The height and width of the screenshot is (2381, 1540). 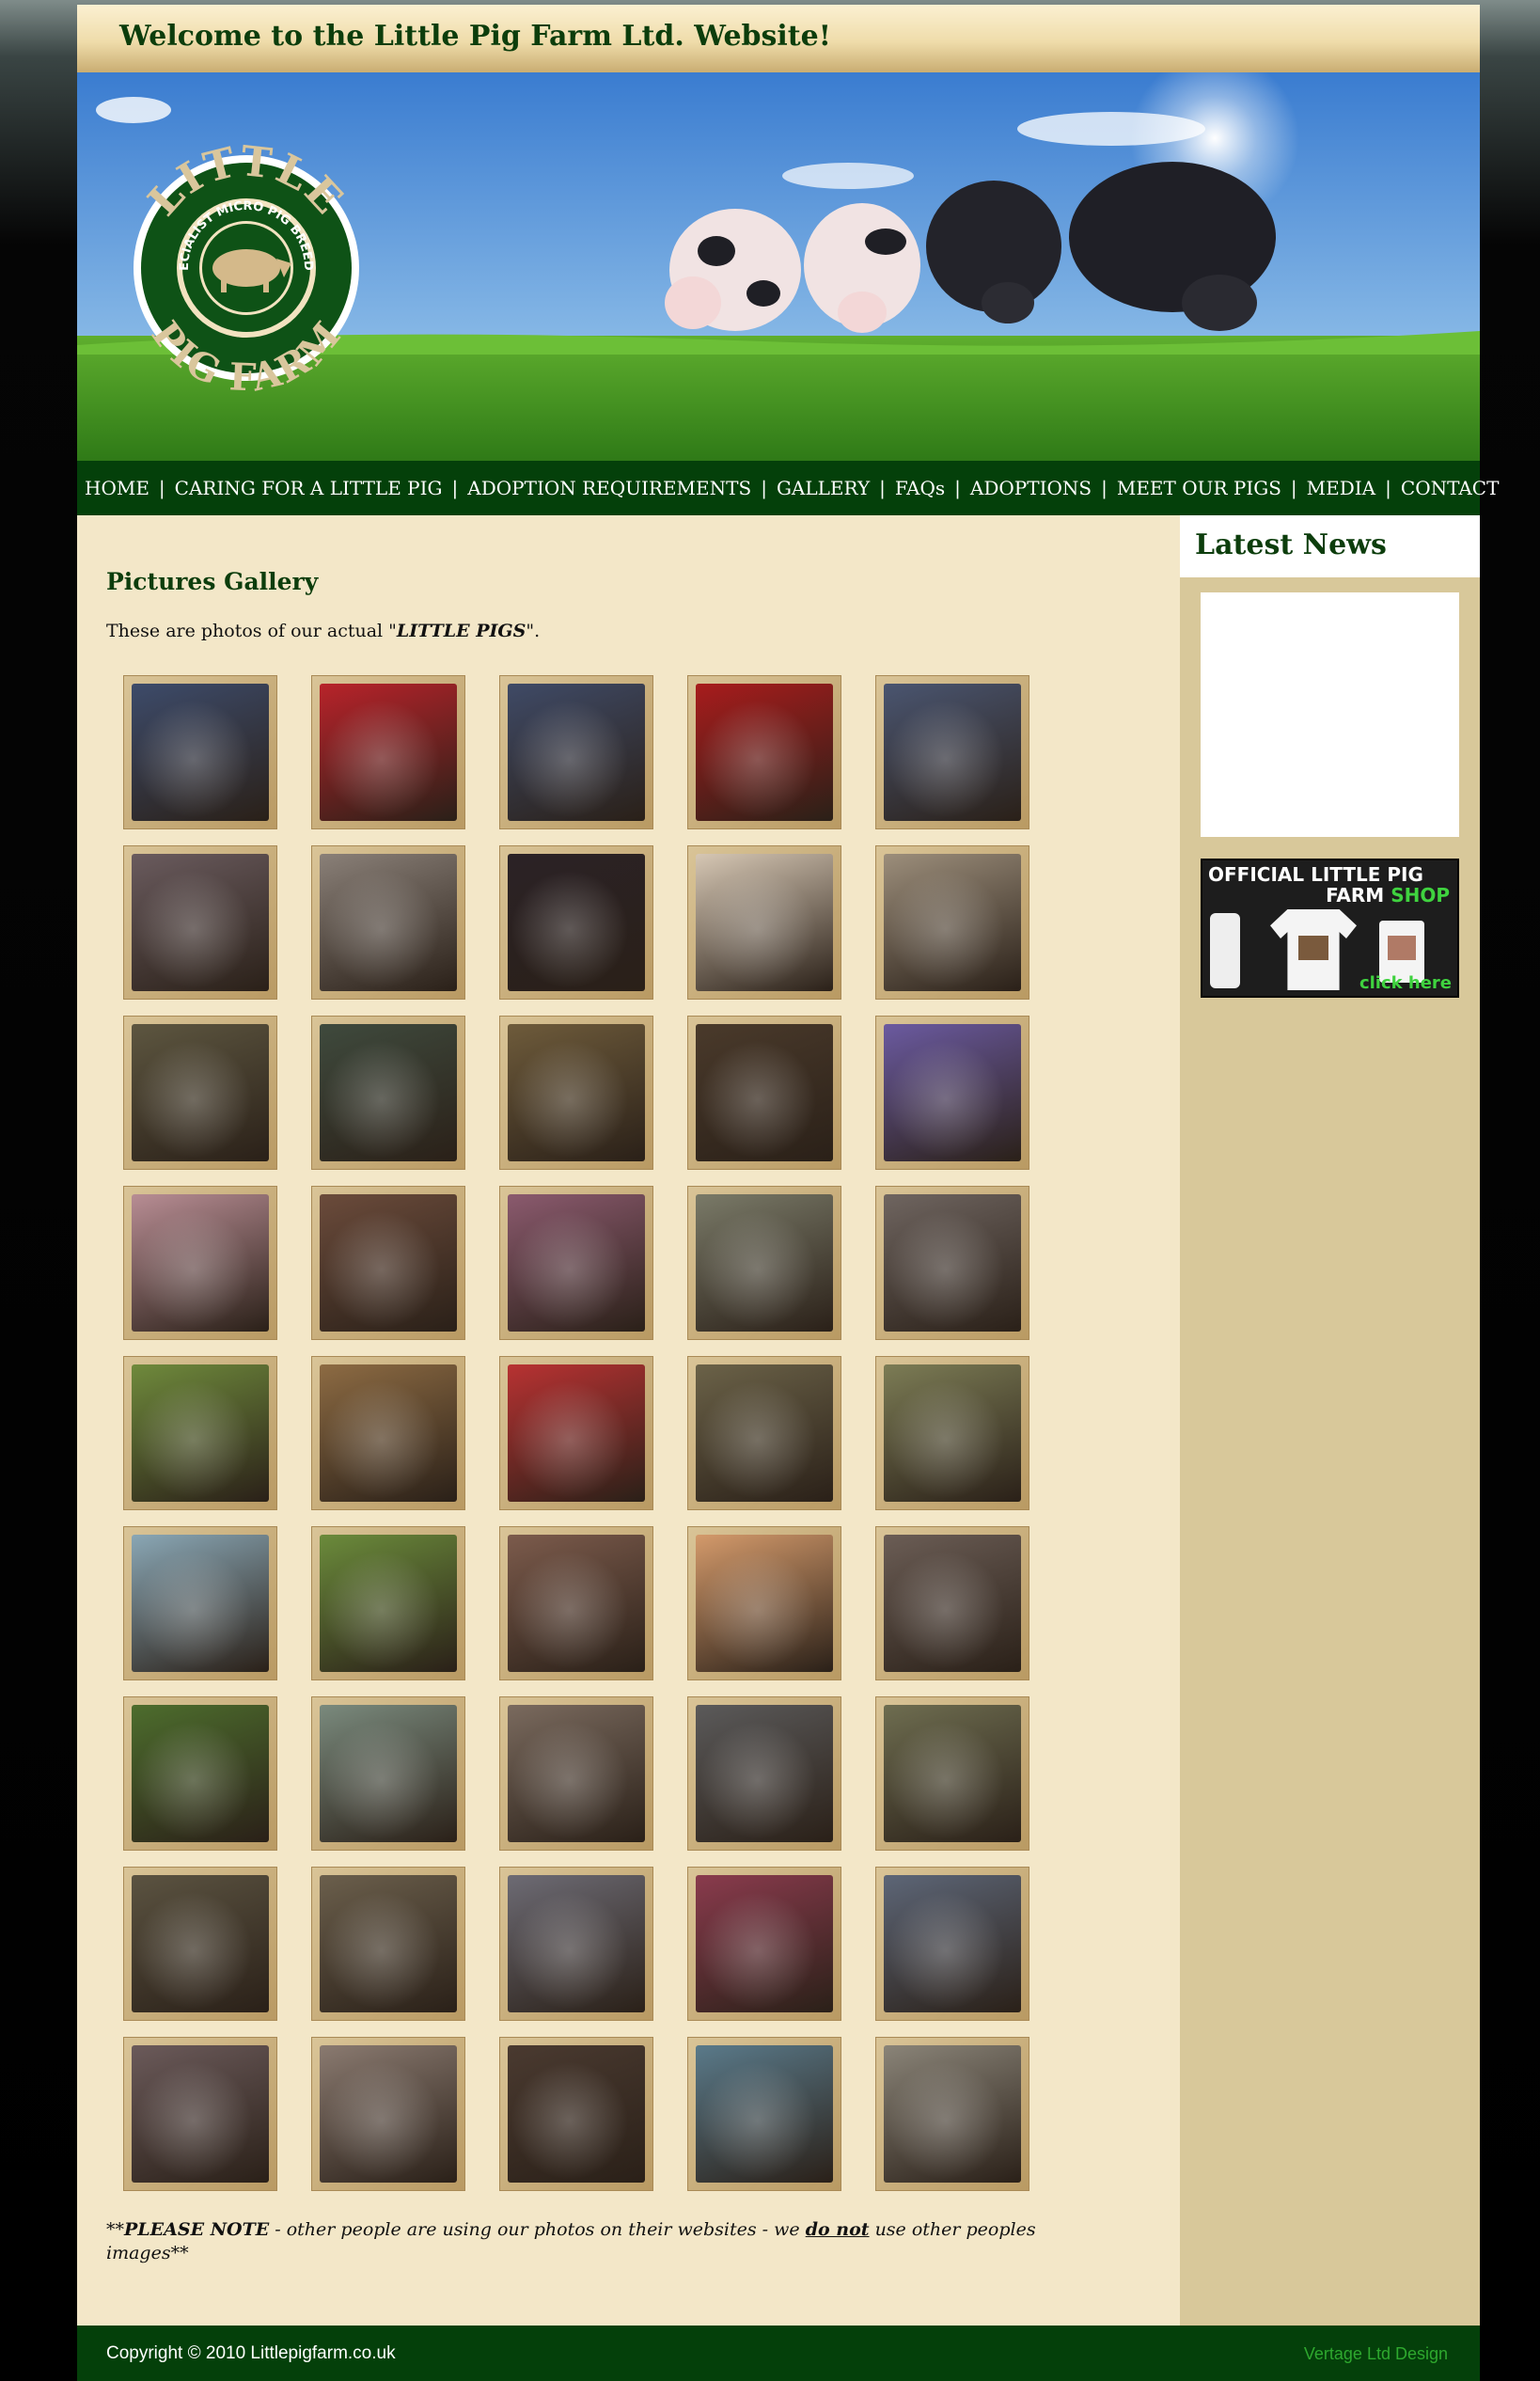 What do you see at coordinates (1405, 983) in the screenshot?
I see `shop-click-here: click here` at bounding box center [1405, 983].